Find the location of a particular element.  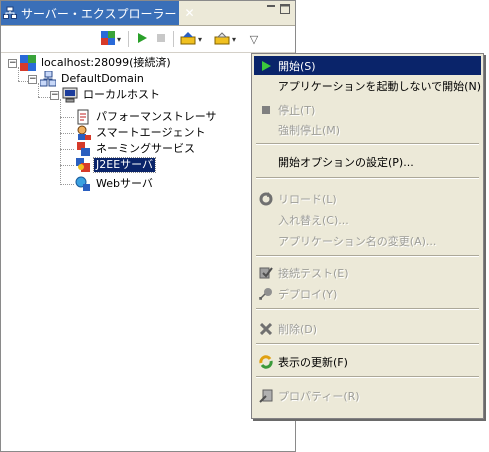

tree-node-defaultdomain: − DefaultDomain is located at coordinates (87, 78).